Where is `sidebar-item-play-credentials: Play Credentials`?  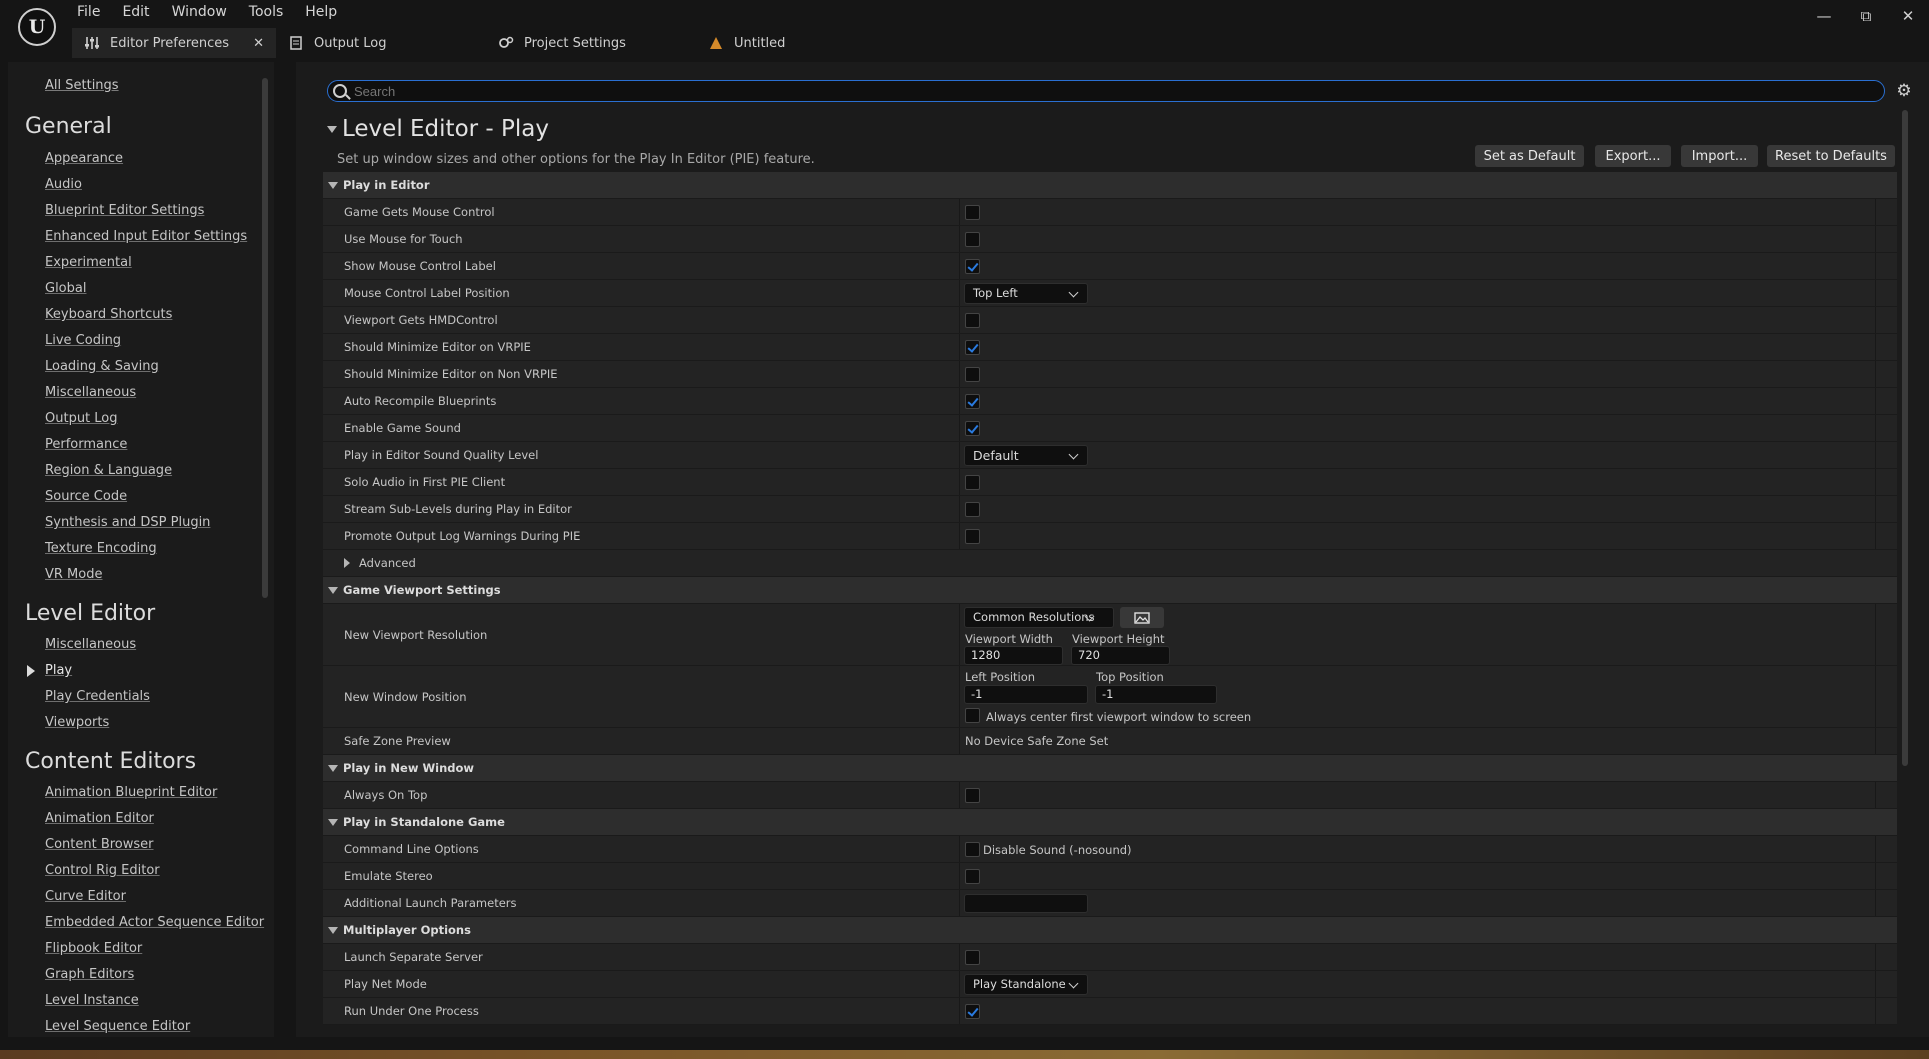
sidebar-item-play-credentials: Play Credentials is located at coordinates (97, 696).